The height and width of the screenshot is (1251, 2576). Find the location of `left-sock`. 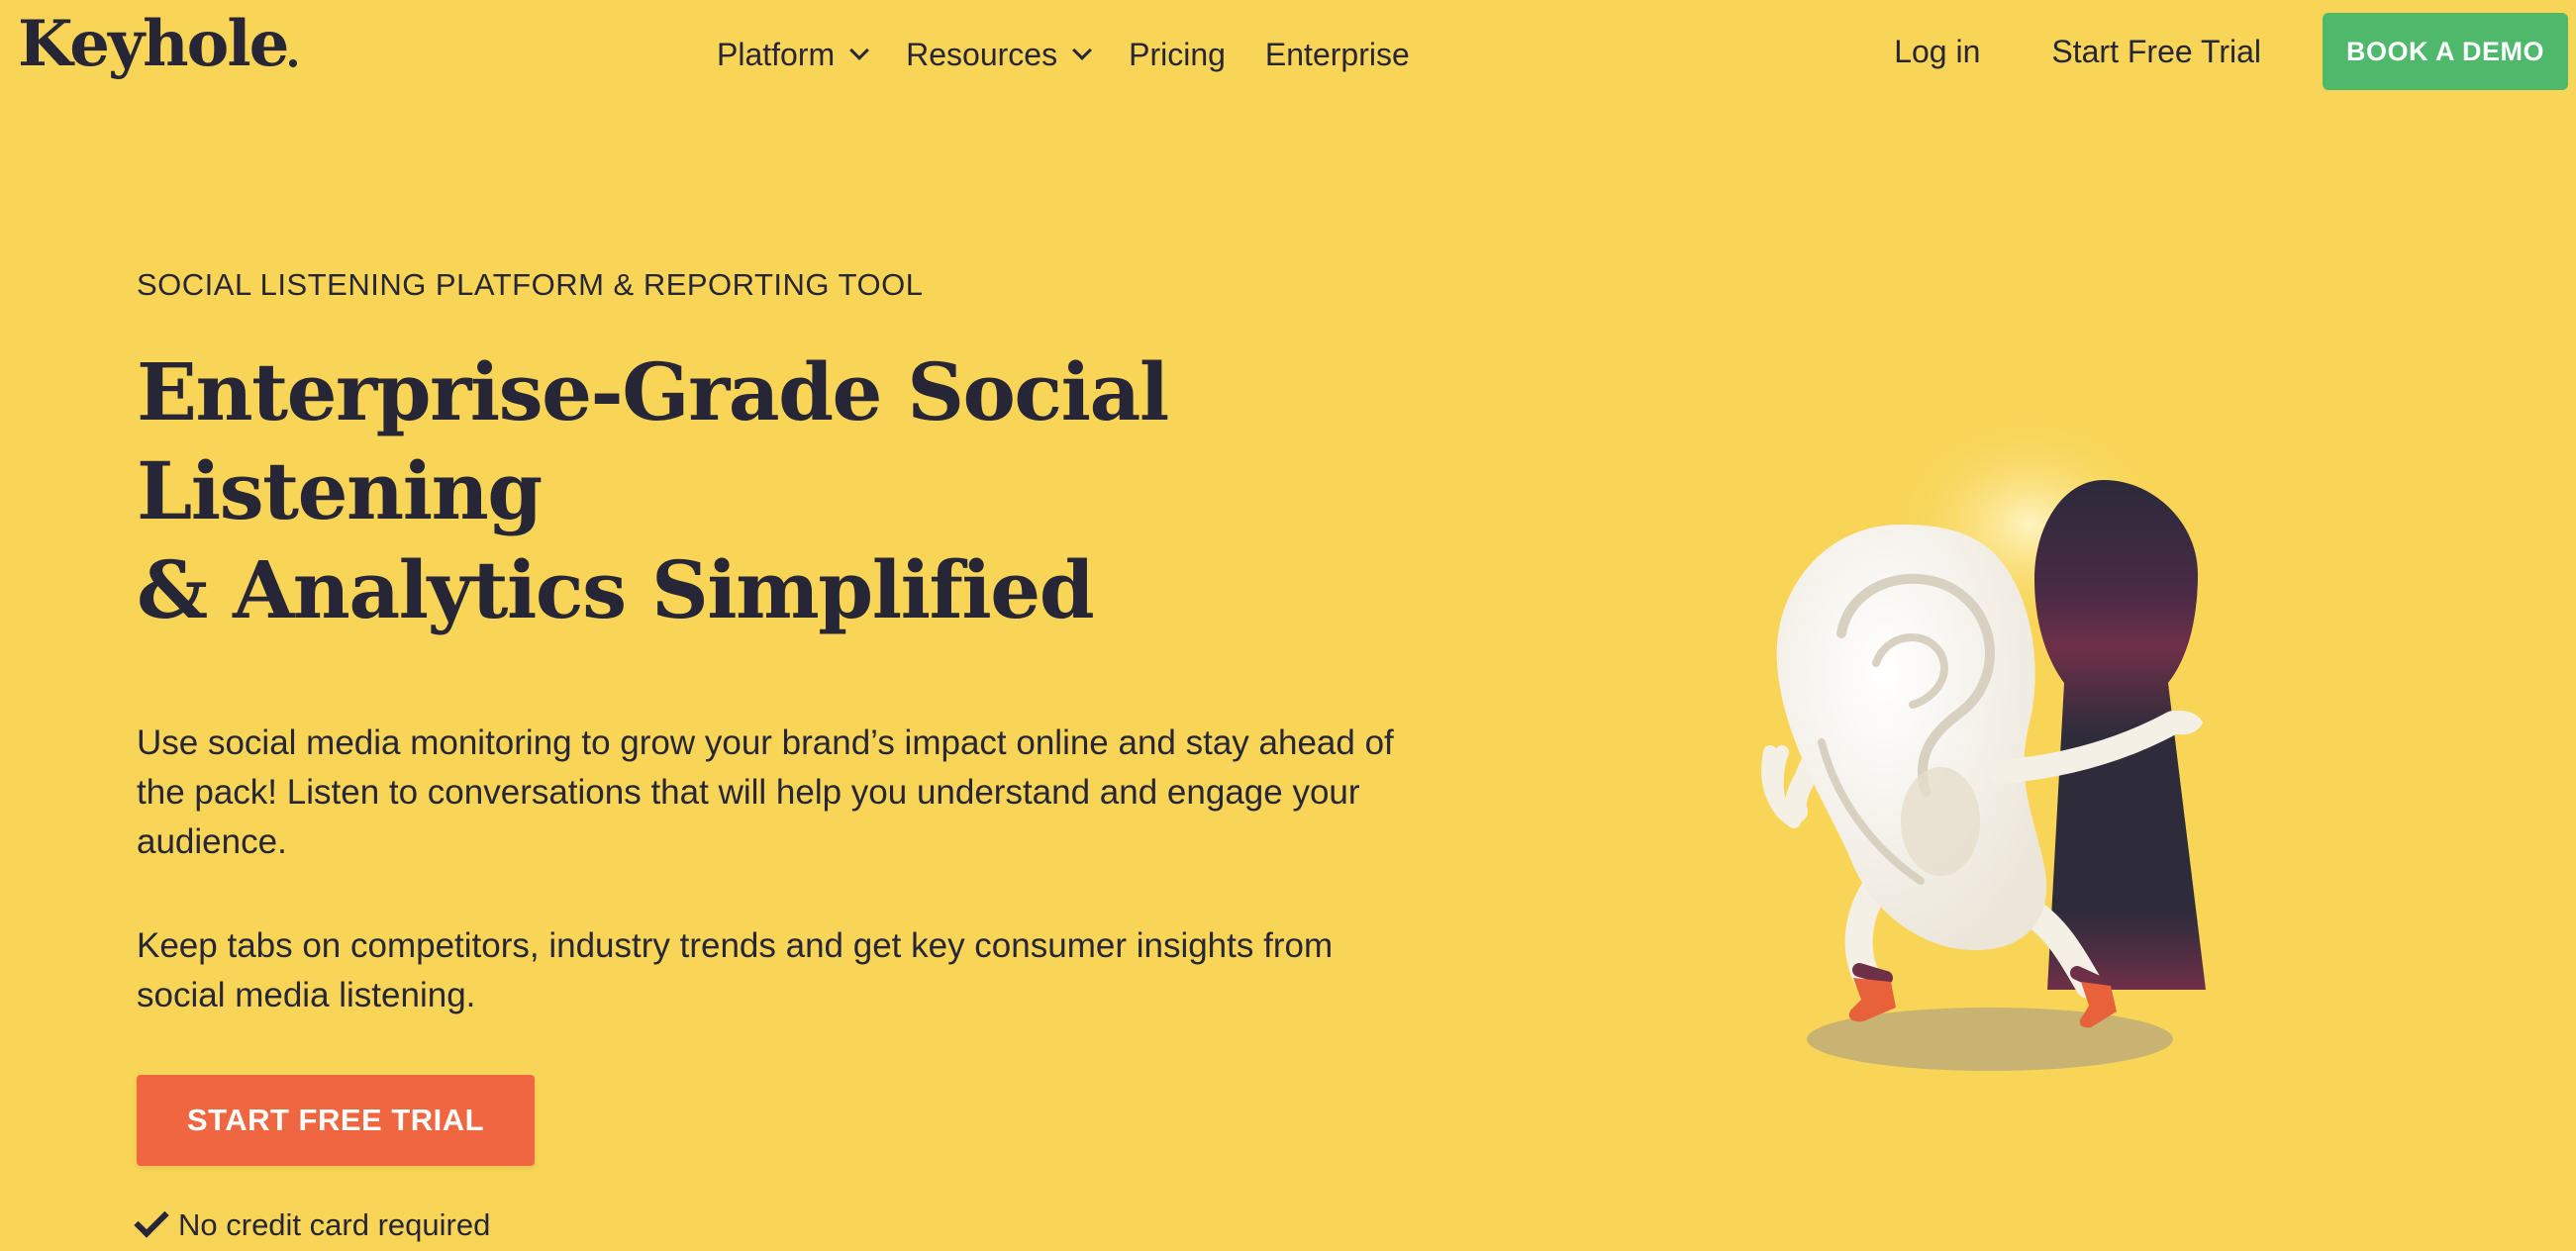

left-sock is located at coordinates (1873, 974).